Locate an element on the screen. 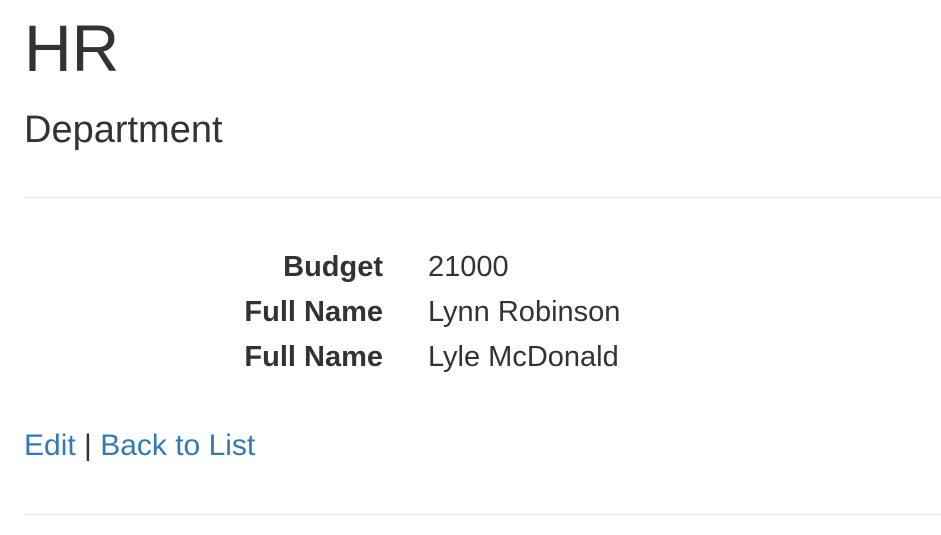 This screenshot has width=941, height=535. page-title: HR is located at coordinates (72, 48).